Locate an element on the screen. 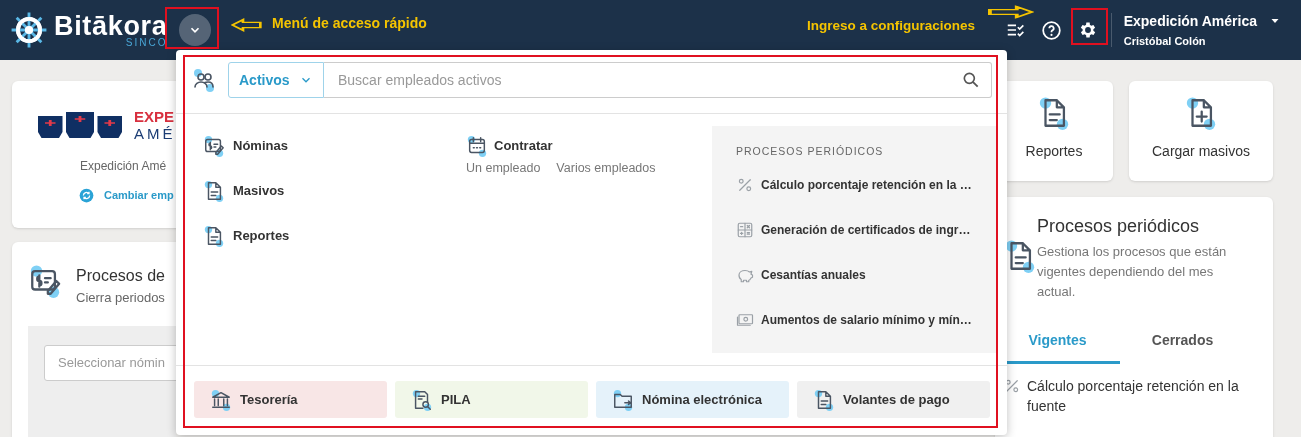 This screenshot has width=1301, height=437. shortcut-button: Volantes de pago is located at coordinates (893, 399).